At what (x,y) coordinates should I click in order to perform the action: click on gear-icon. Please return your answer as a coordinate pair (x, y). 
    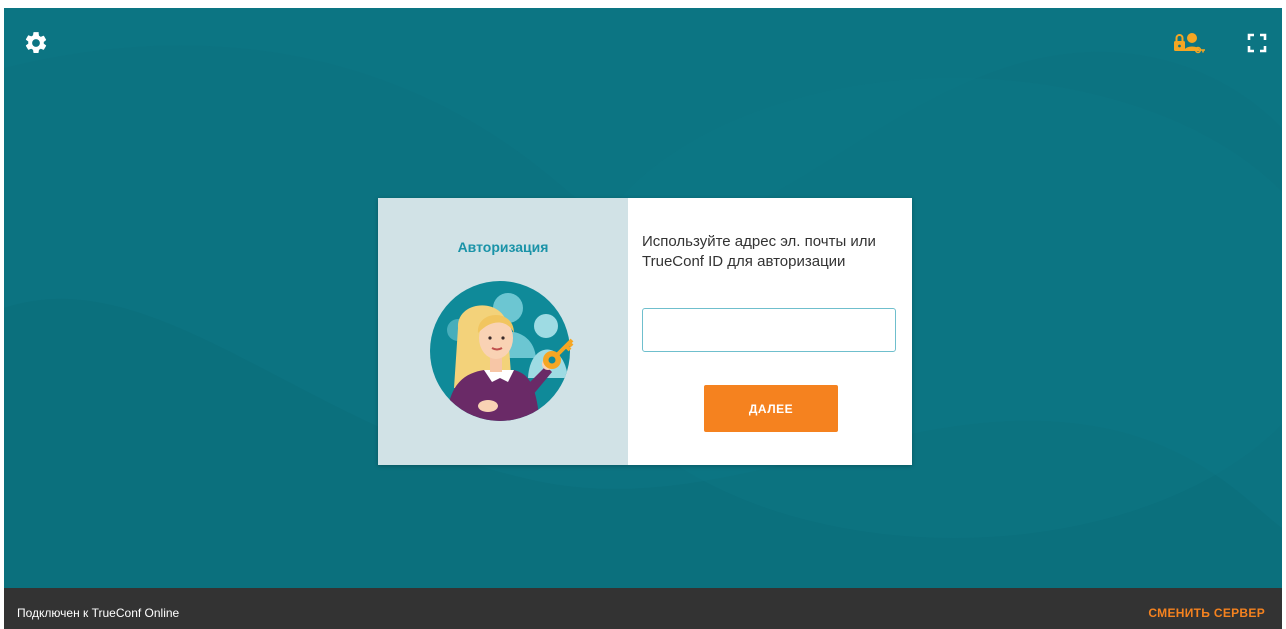
    Looking at the image, I should click on (36, 42).